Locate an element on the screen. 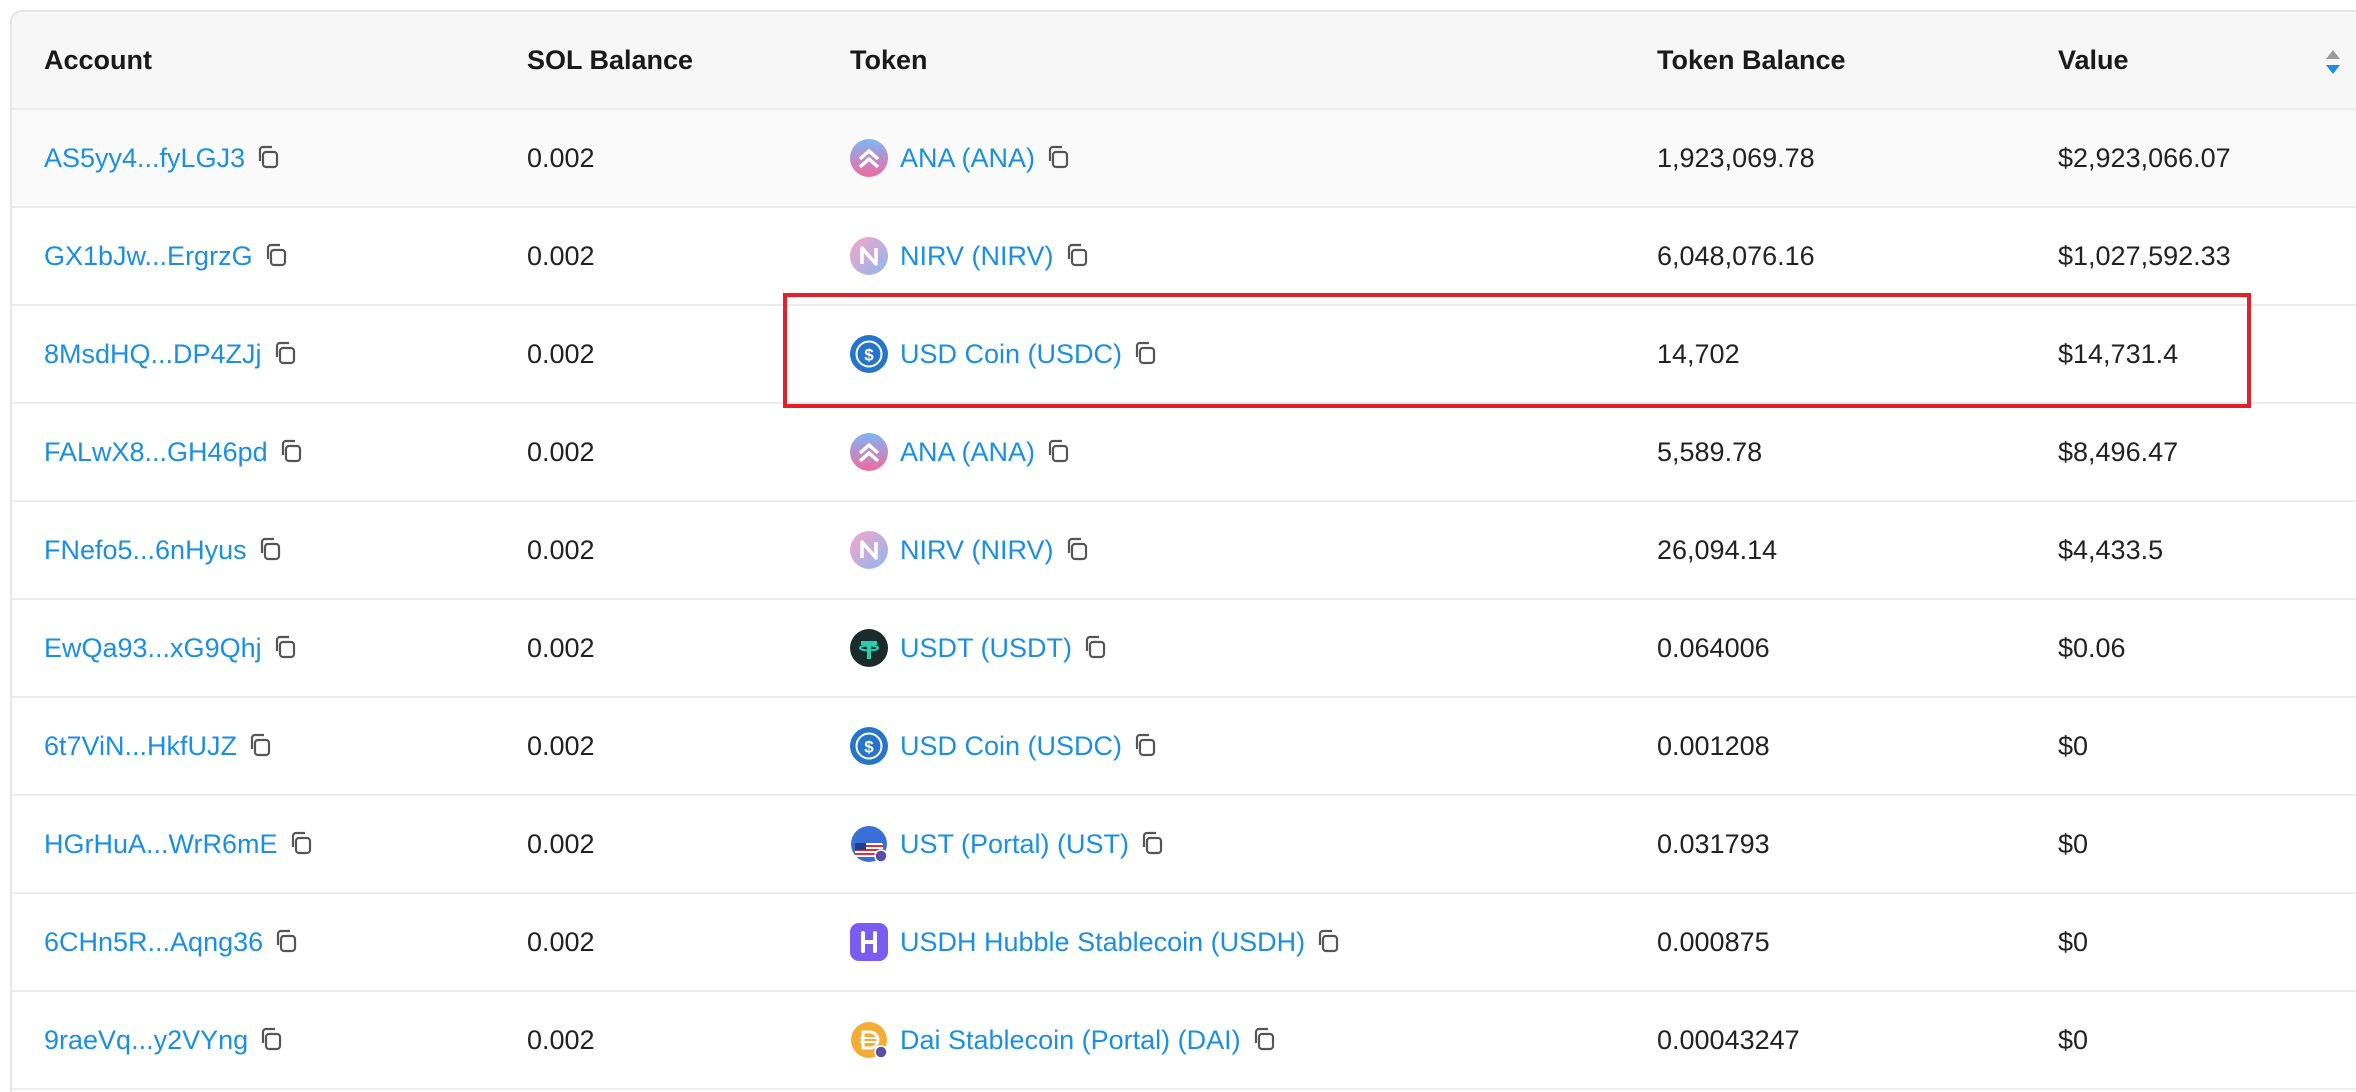 Image resolution: width=2356 pixels, height=1092 pixels. value-cell: $1,027,592.33 is located at coordinates (2144, 256).